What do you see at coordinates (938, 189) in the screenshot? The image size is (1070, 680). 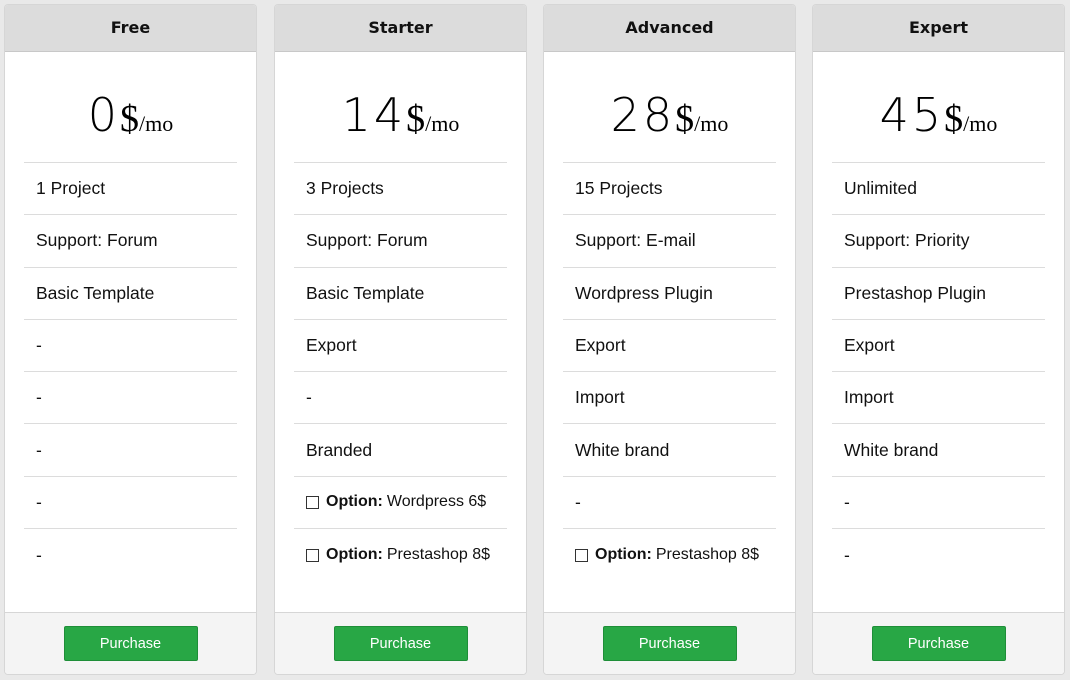 I see `feature-item: Unlimited` at bounding box center [938, 189].